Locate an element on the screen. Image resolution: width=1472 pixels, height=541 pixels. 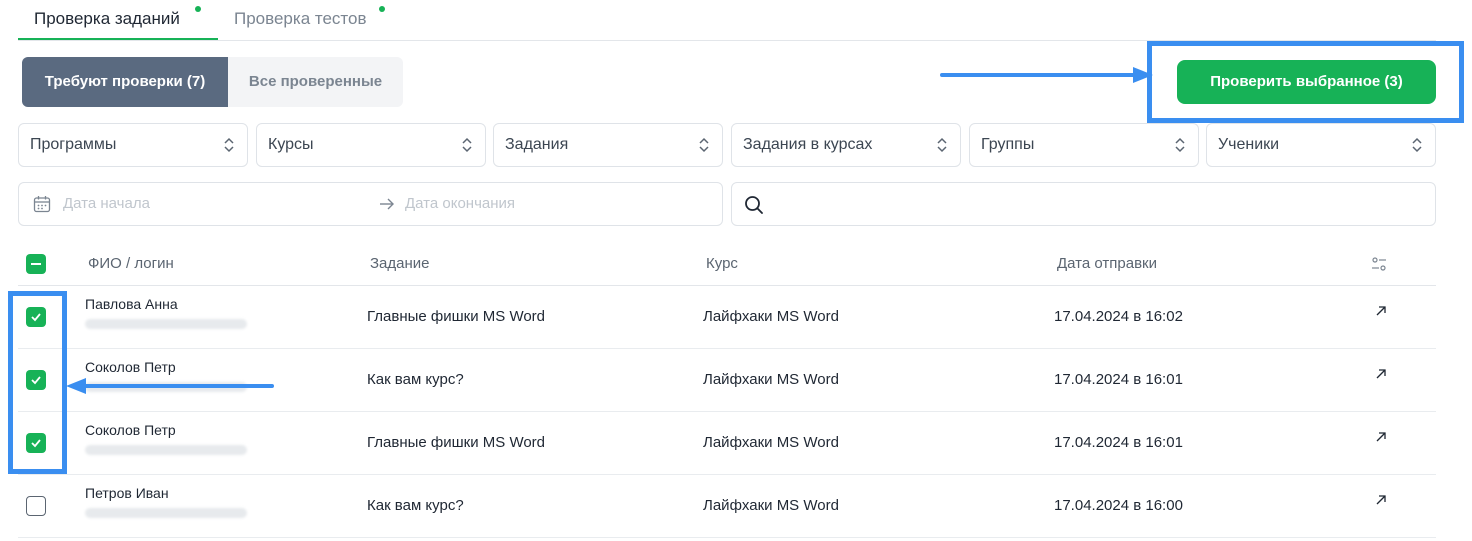
row-checkbox is located at coordinates (36, 506).